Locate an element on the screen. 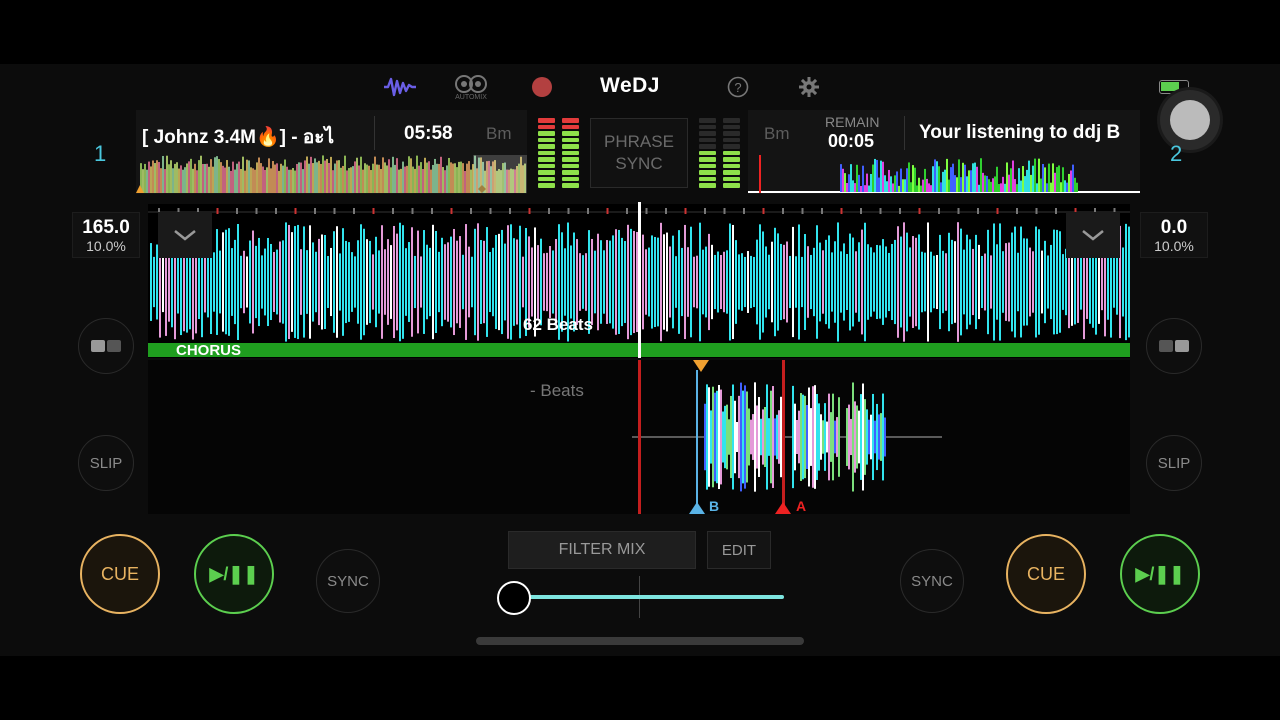 The image size is (1280, 720). deck2-slip-button: SLIP is located at coordinates (1174, 463).